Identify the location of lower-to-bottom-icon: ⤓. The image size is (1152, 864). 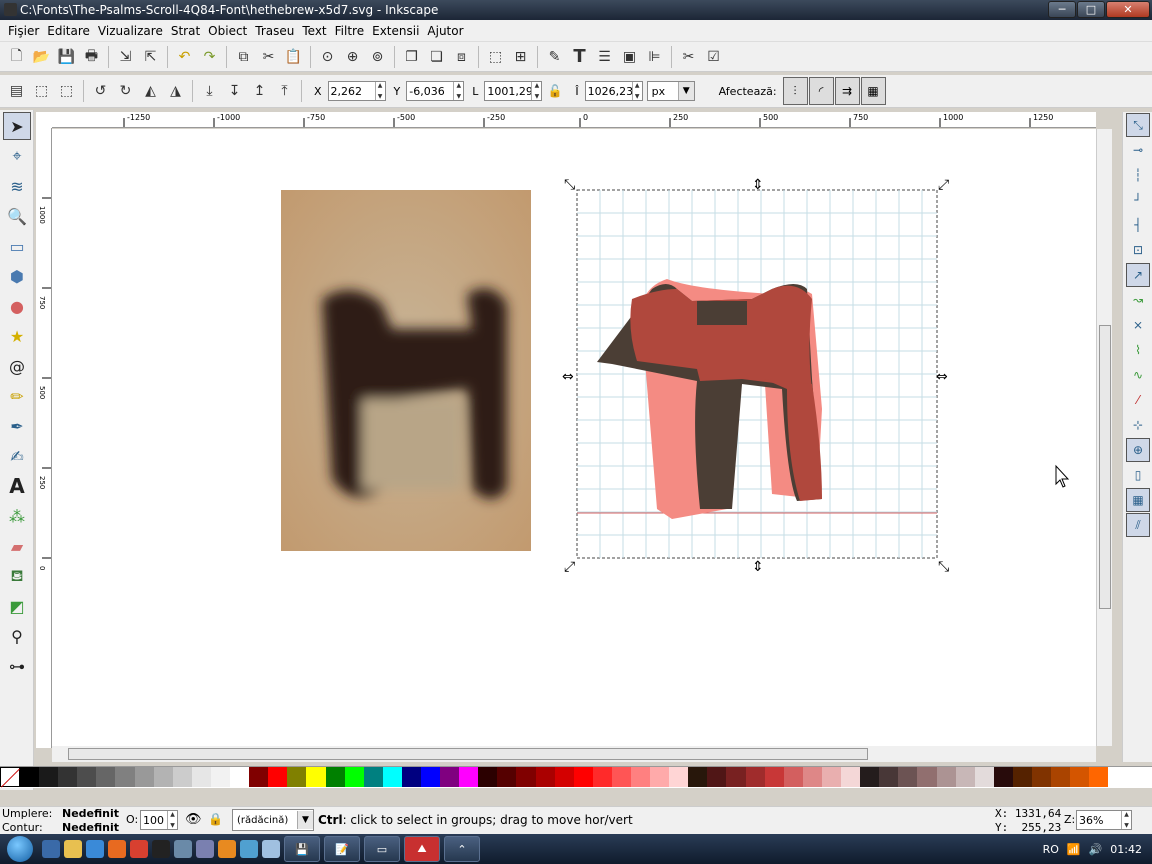
(209, 91).